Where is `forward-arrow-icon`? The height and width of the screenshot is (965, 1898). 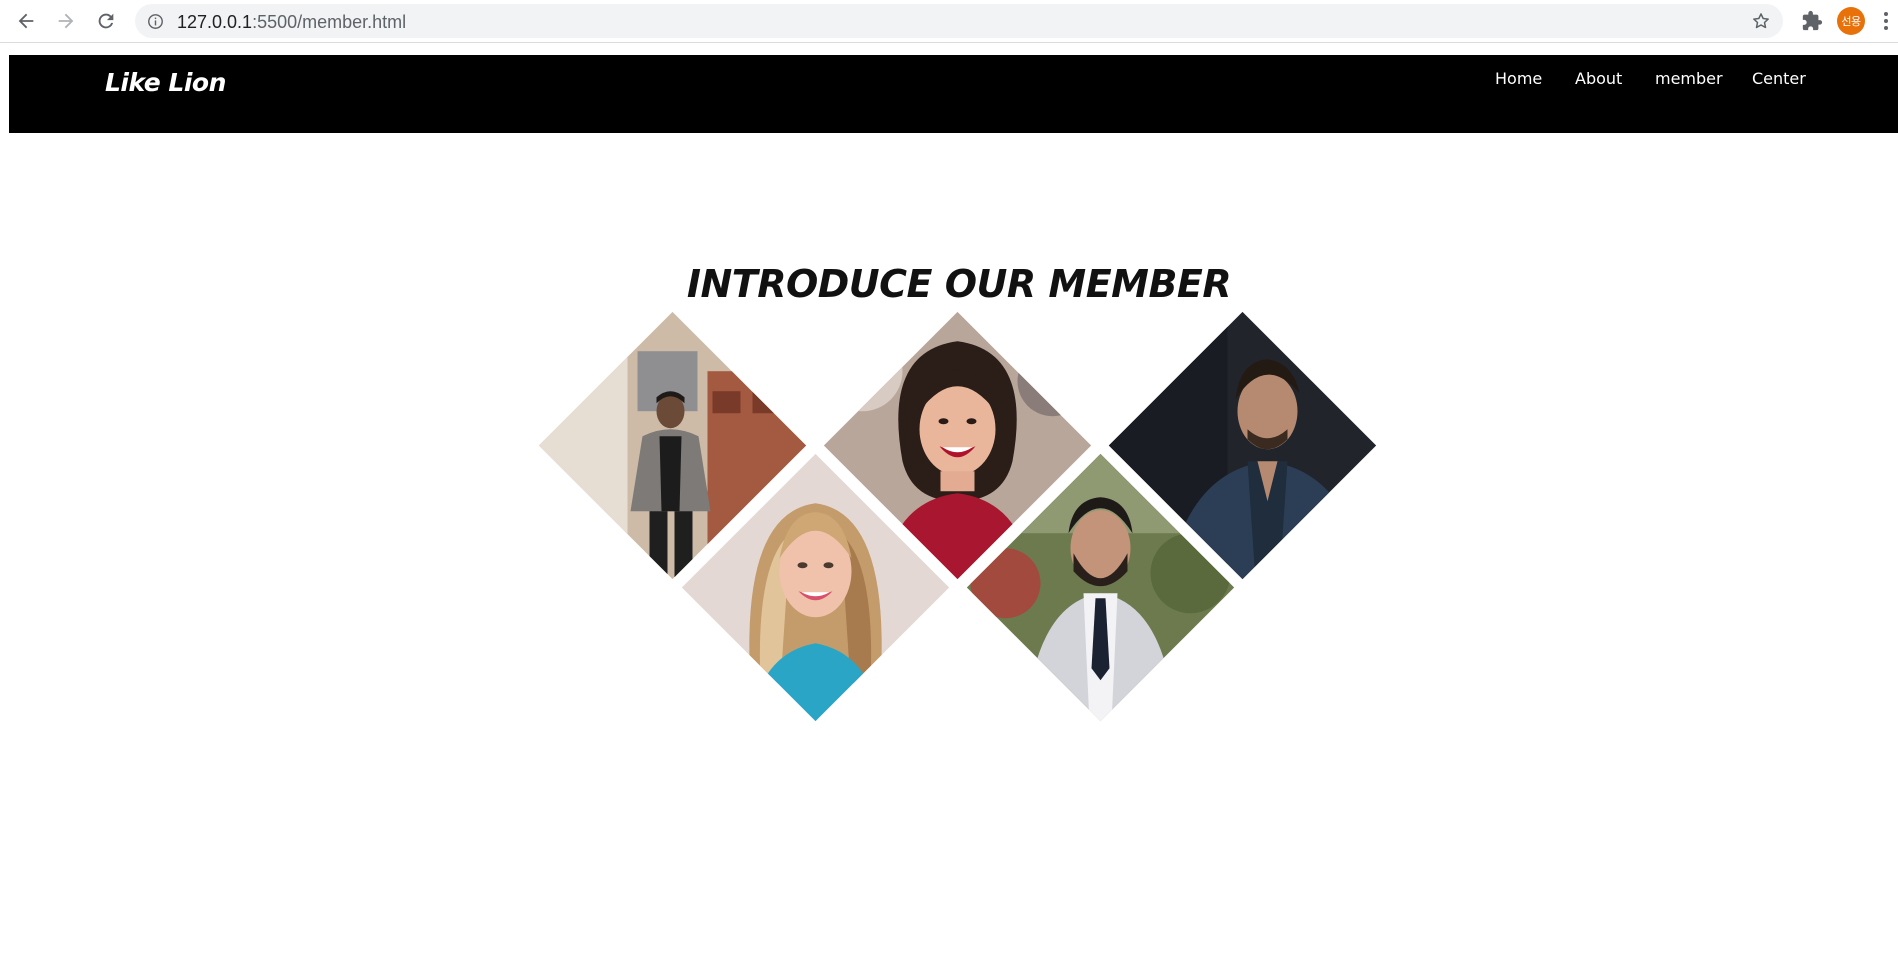 forward-arrow-icon is located at coordinates (66, 21).